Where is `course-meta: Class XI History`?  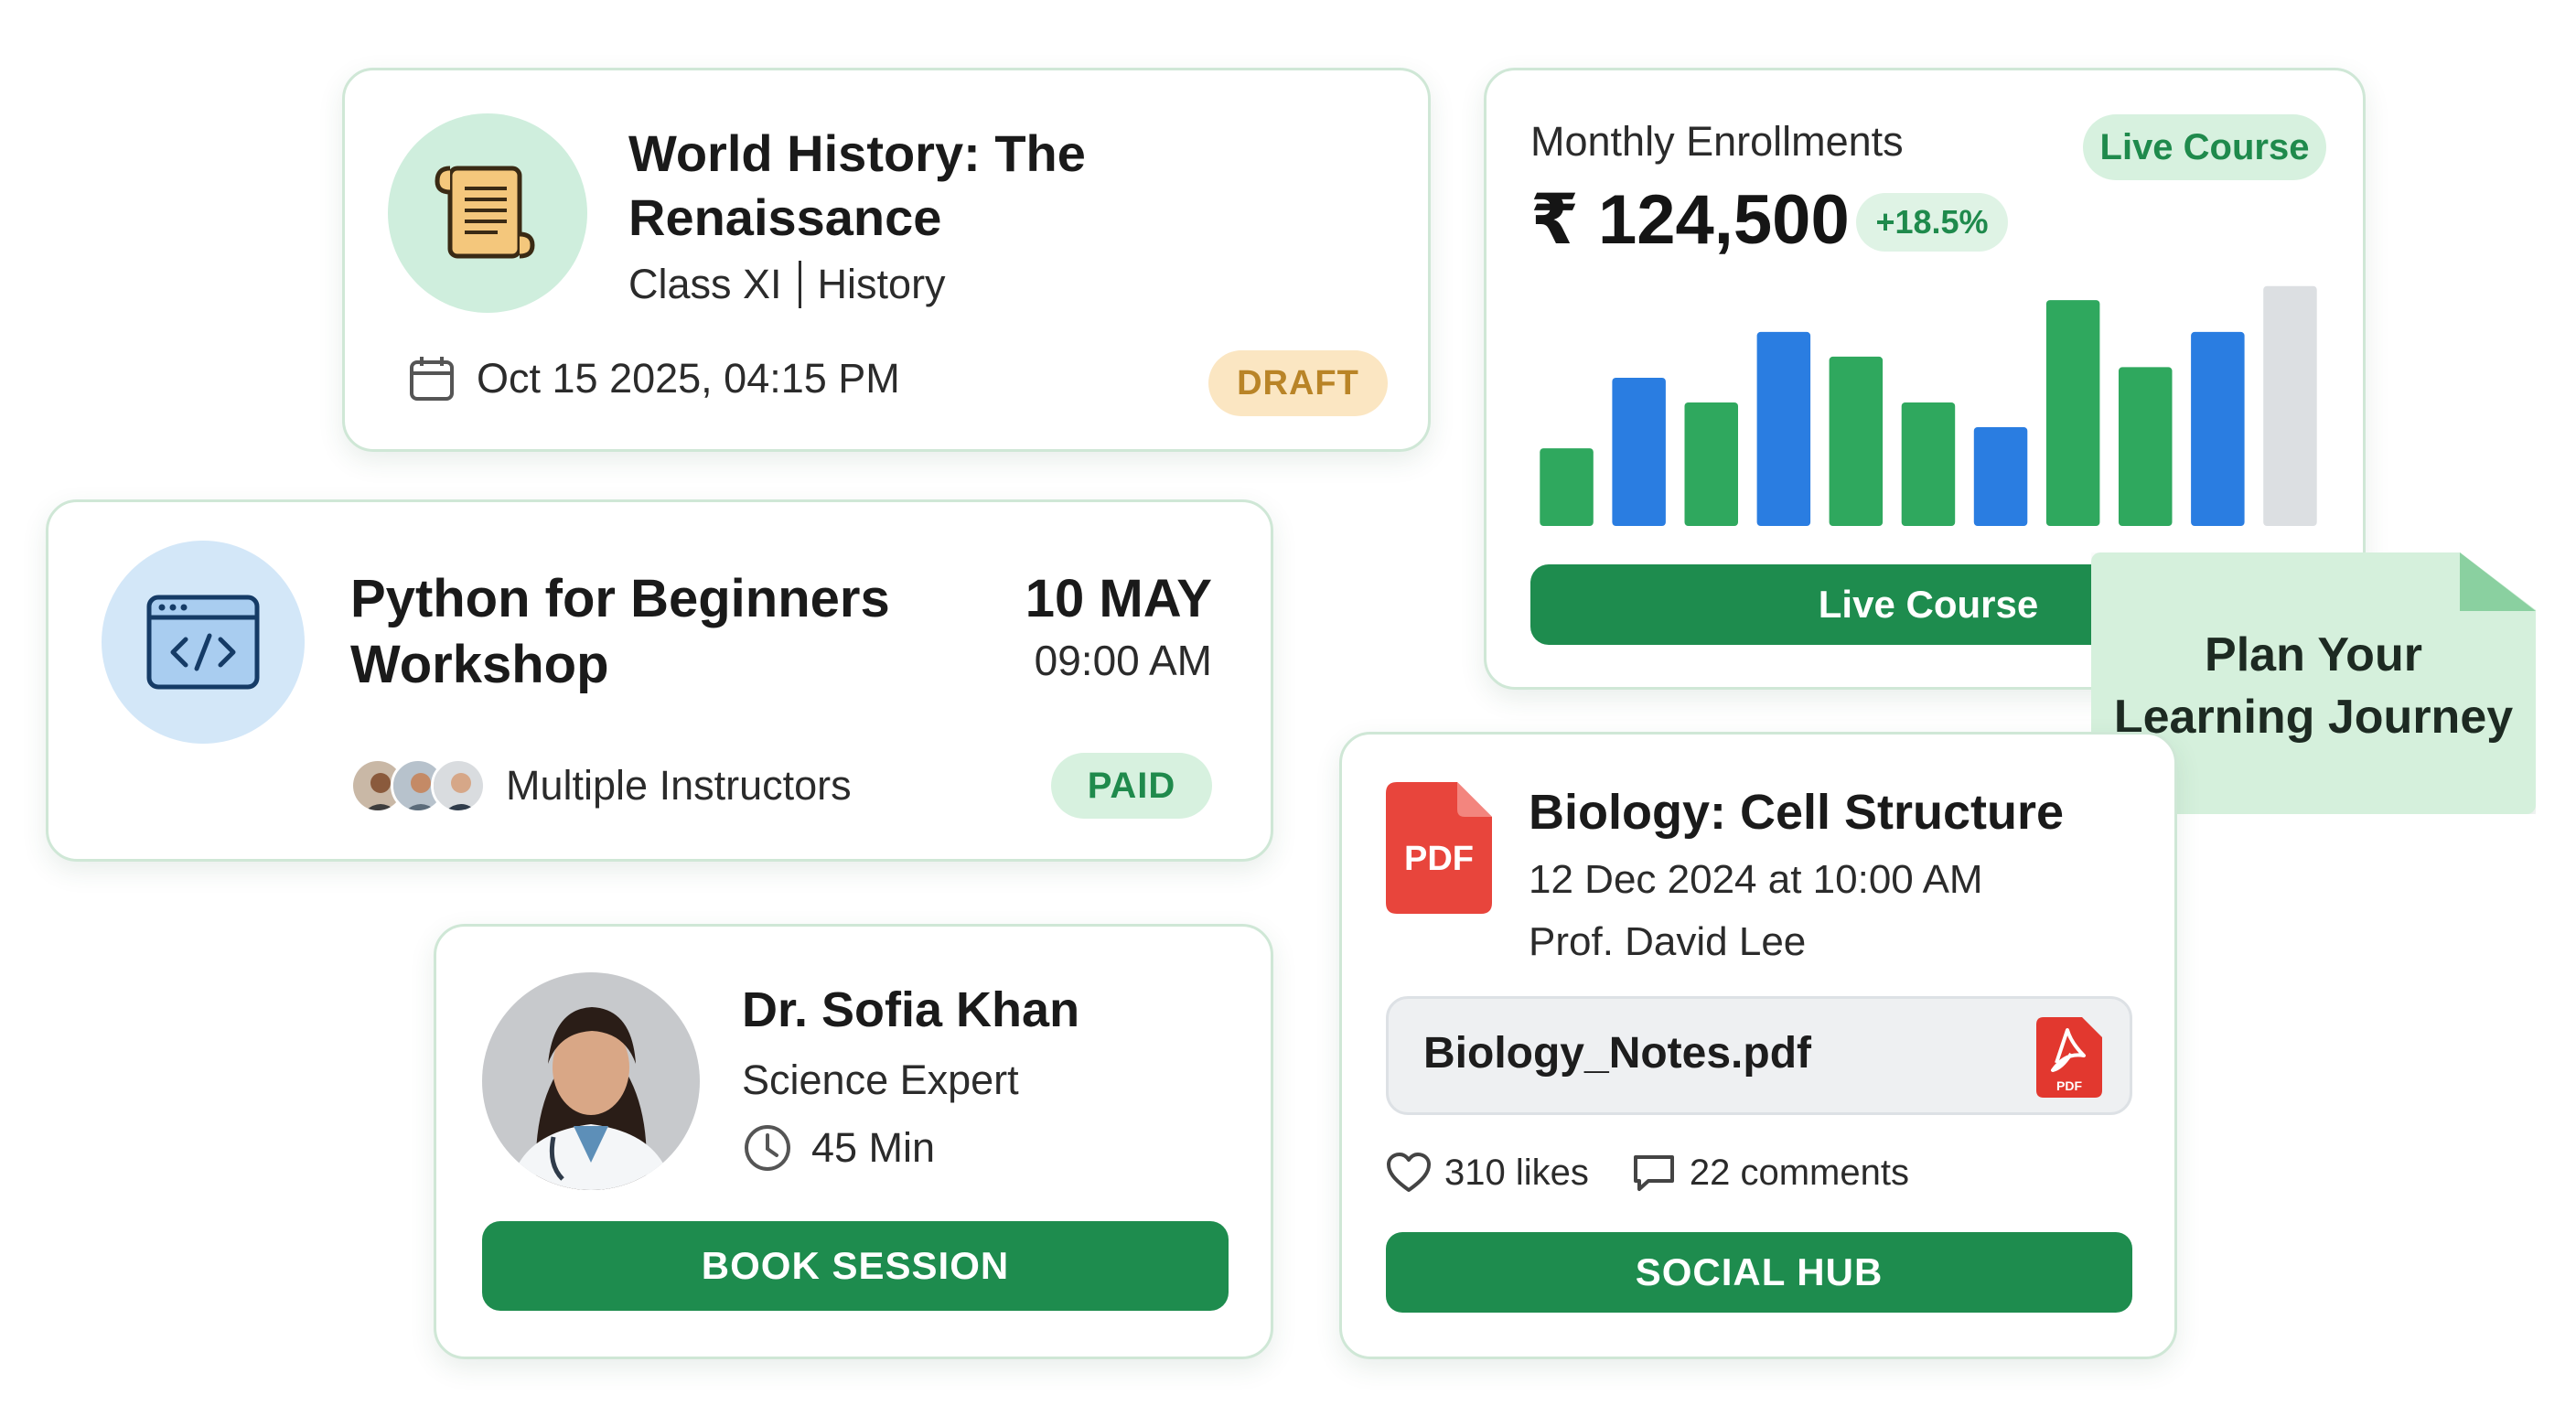
course-meta: Class XI History is located at coordinates (787, 284).